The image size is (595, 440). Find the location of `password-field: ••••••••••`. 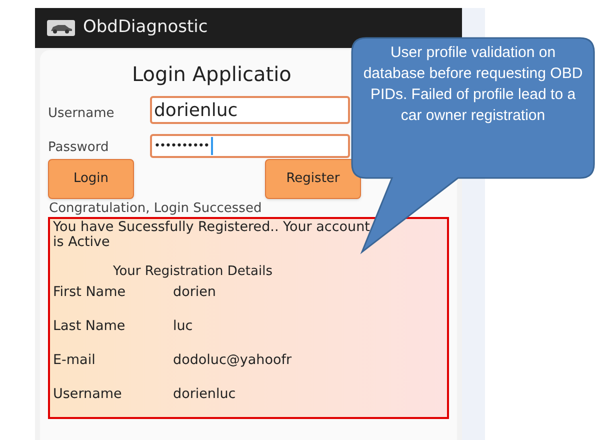

password-field: •••••••••• is located at coordinates (250, 146).